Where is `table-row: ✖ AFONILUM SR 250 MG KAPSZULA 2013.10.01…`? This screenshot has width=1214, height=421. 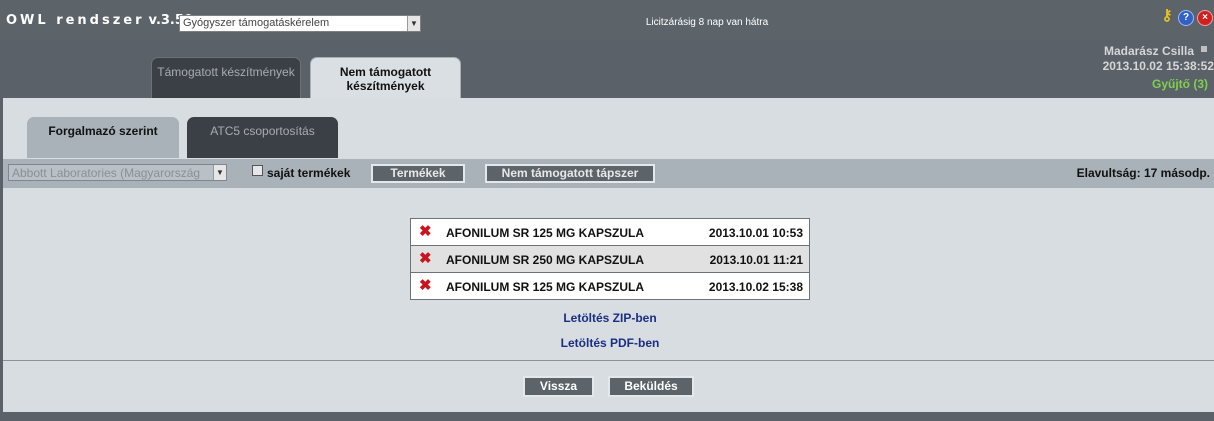
table-row: ✖ AFONILUM SR 250 MG KAPSZULA 2013.10.01… is located at coordinates (610, 259).